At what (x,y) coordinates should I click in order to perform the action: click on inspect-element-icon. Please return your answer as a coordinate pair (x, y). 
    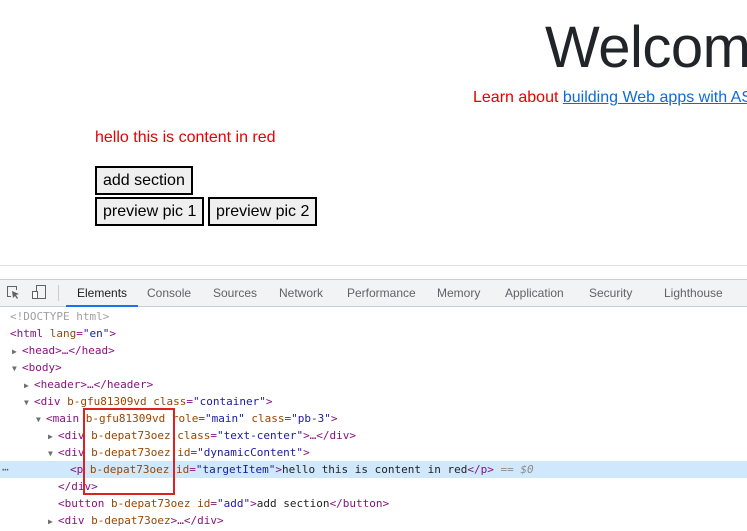
    Looking at the image, I should click on (13, 292).